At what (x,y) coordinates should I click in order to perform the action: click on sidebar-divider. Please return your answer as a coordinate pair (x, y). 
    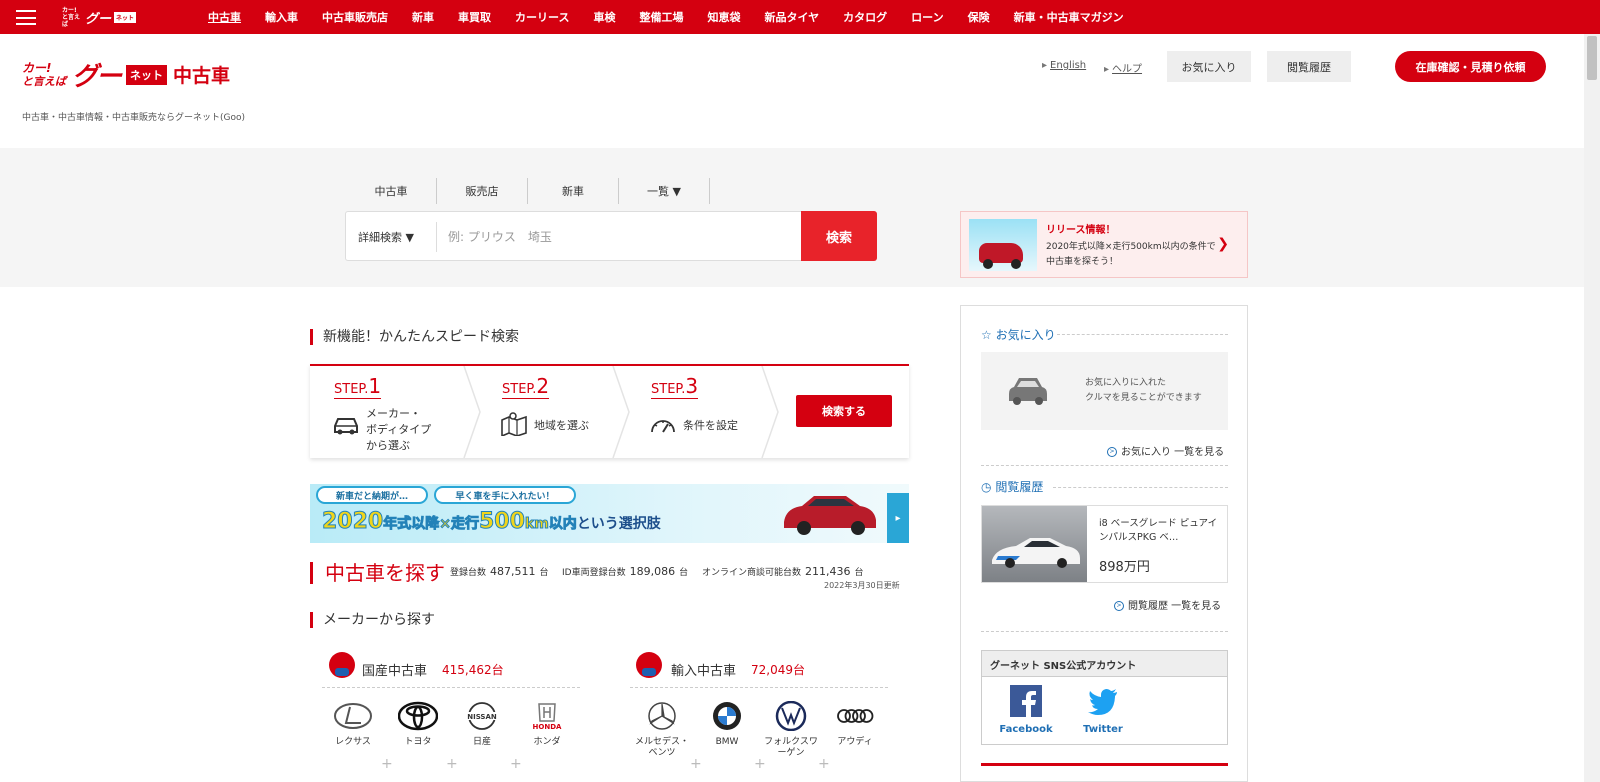
    Looking at the image, I should click on (1104, 465).